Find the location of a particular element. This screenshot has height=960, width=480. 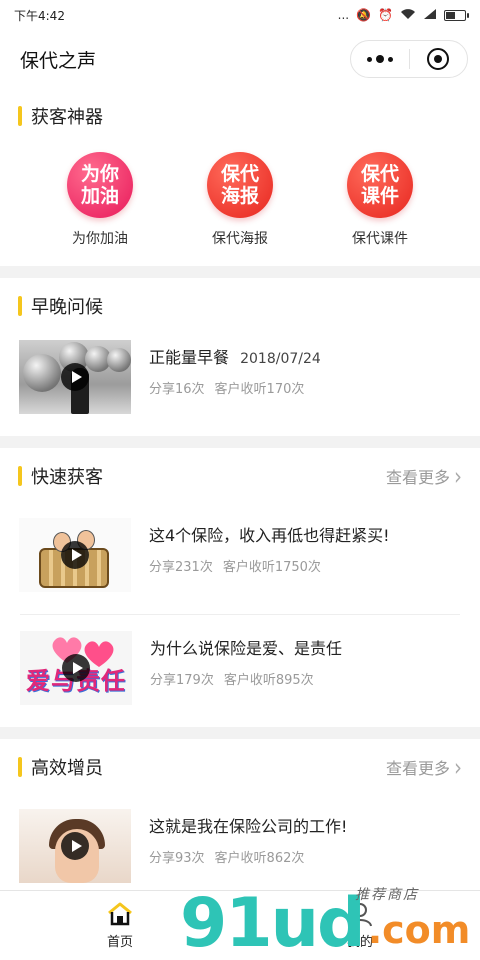

list-item: 正能量早餐 2018/07/24 分享16次 客户收听170次 is located at coordinates (240, 385).